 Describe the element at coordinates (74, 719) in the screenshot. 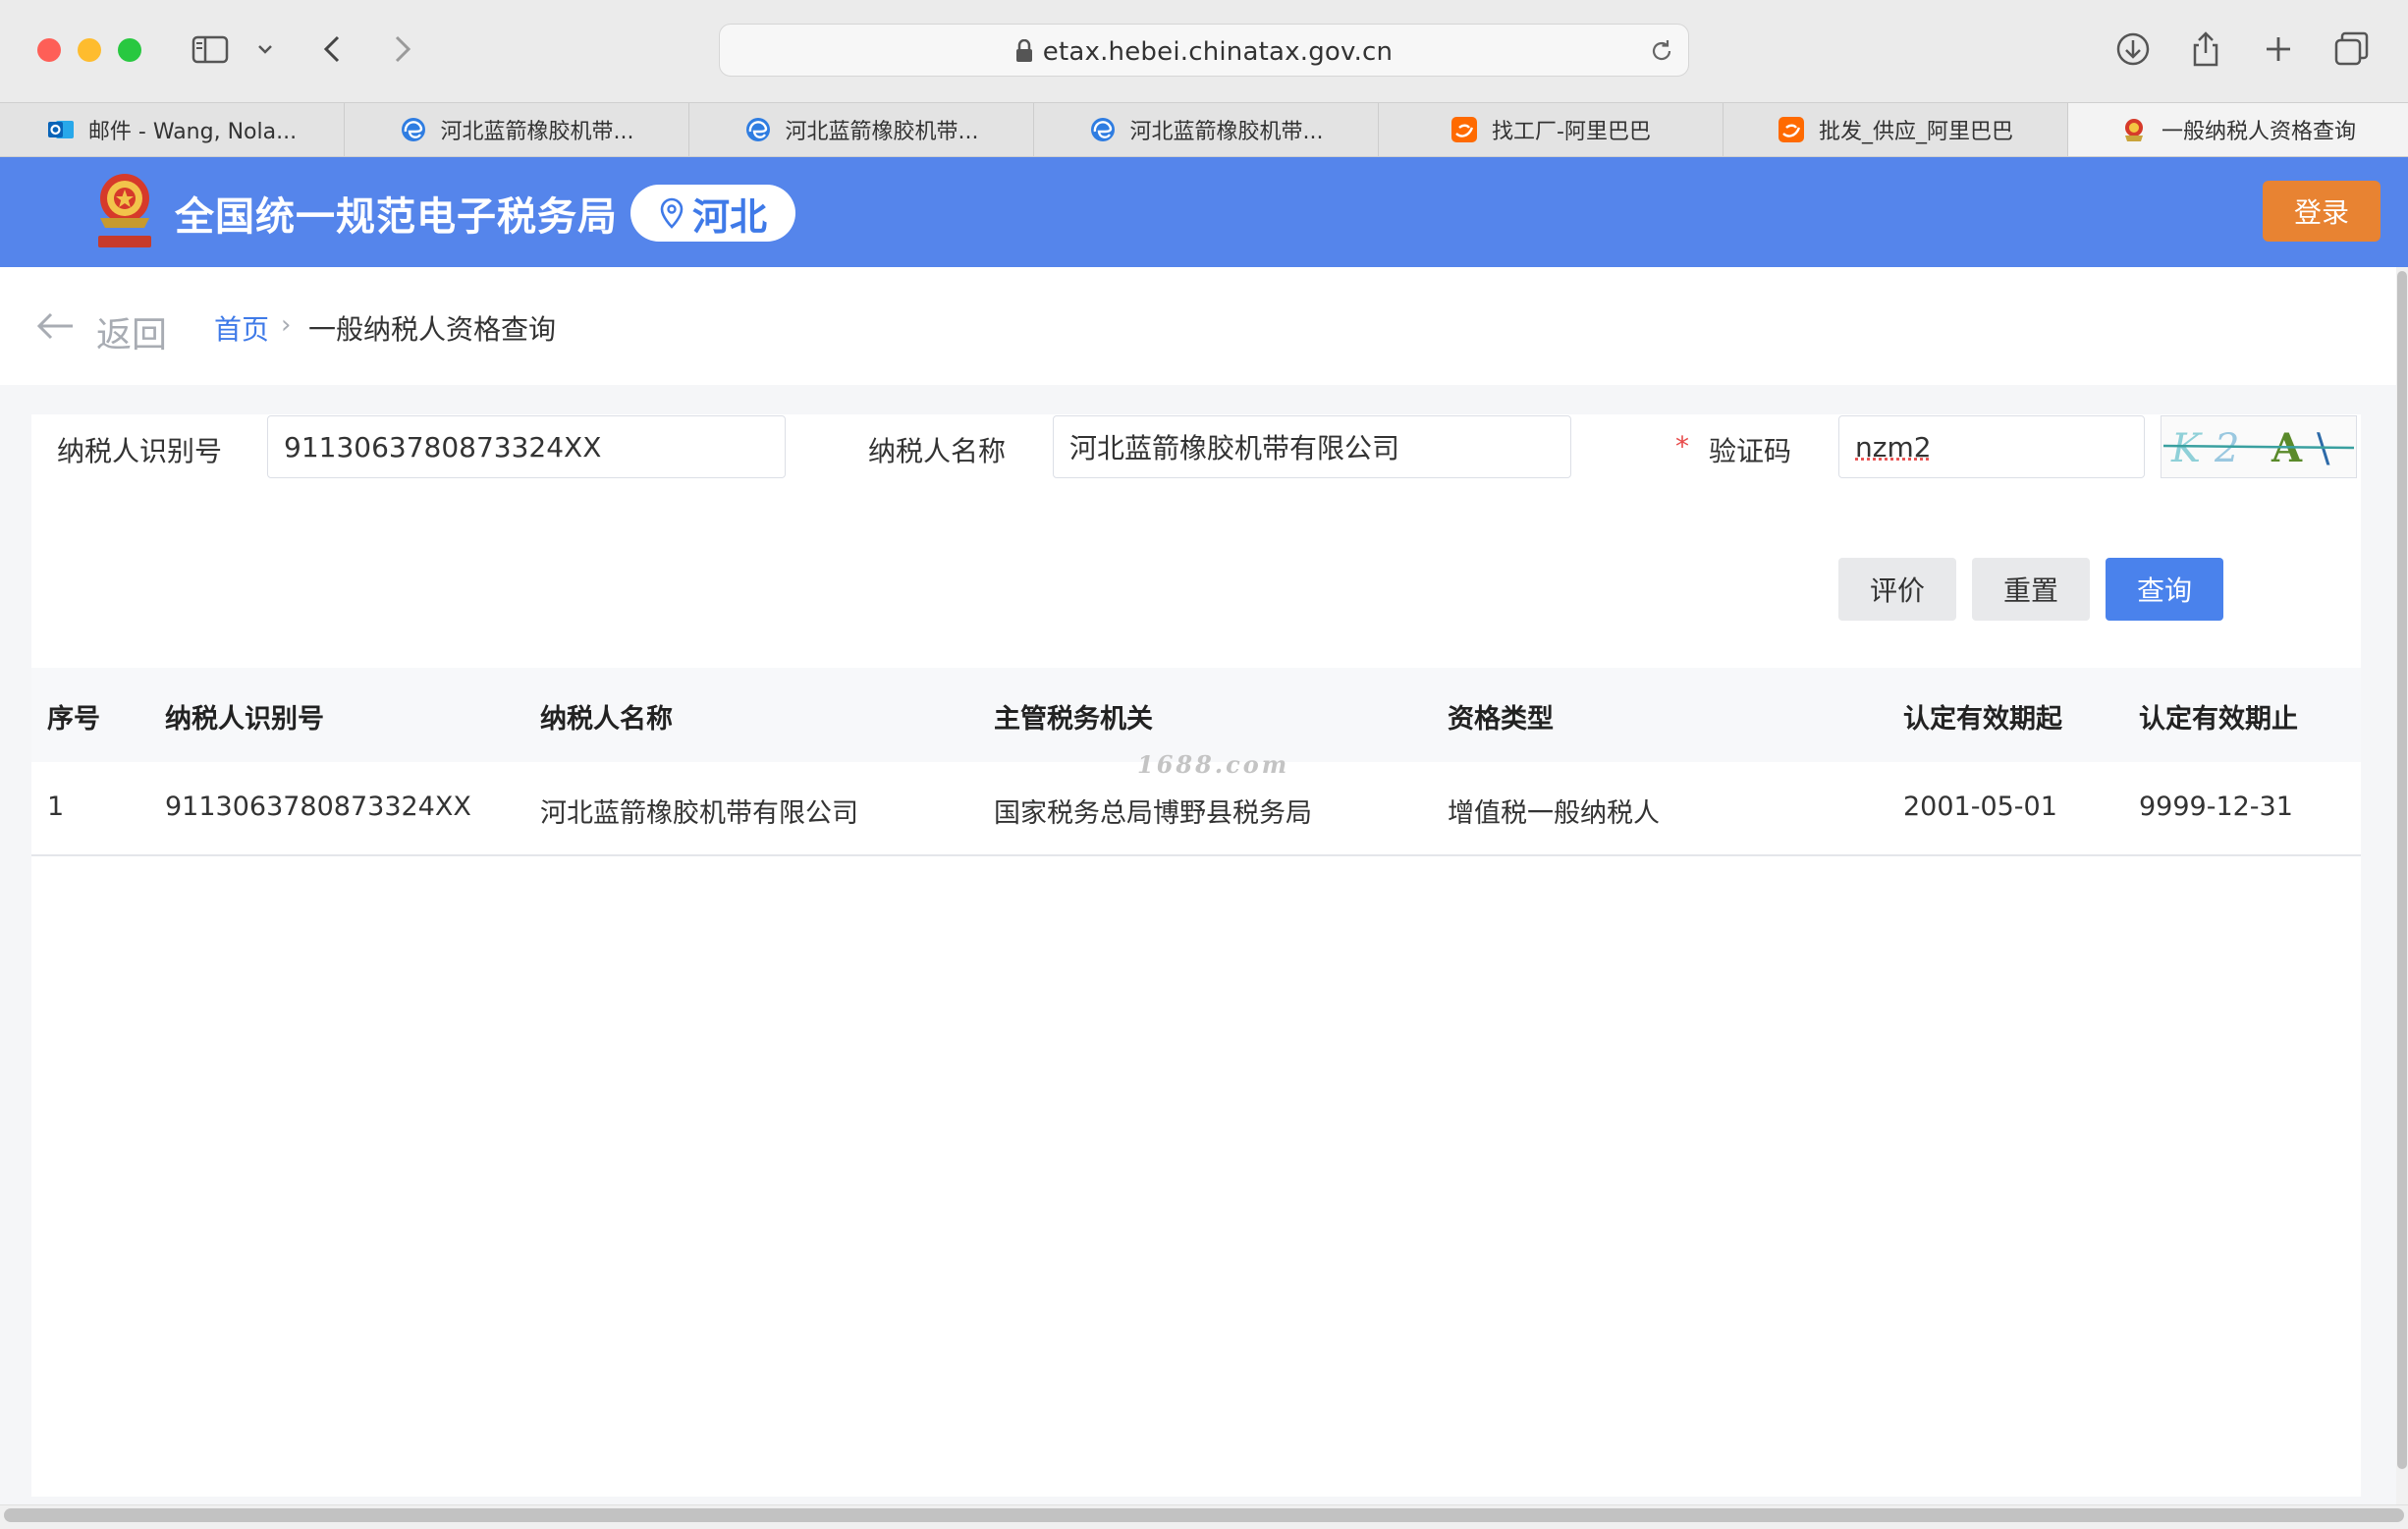

I see `col-header-index: 序号` at that location.